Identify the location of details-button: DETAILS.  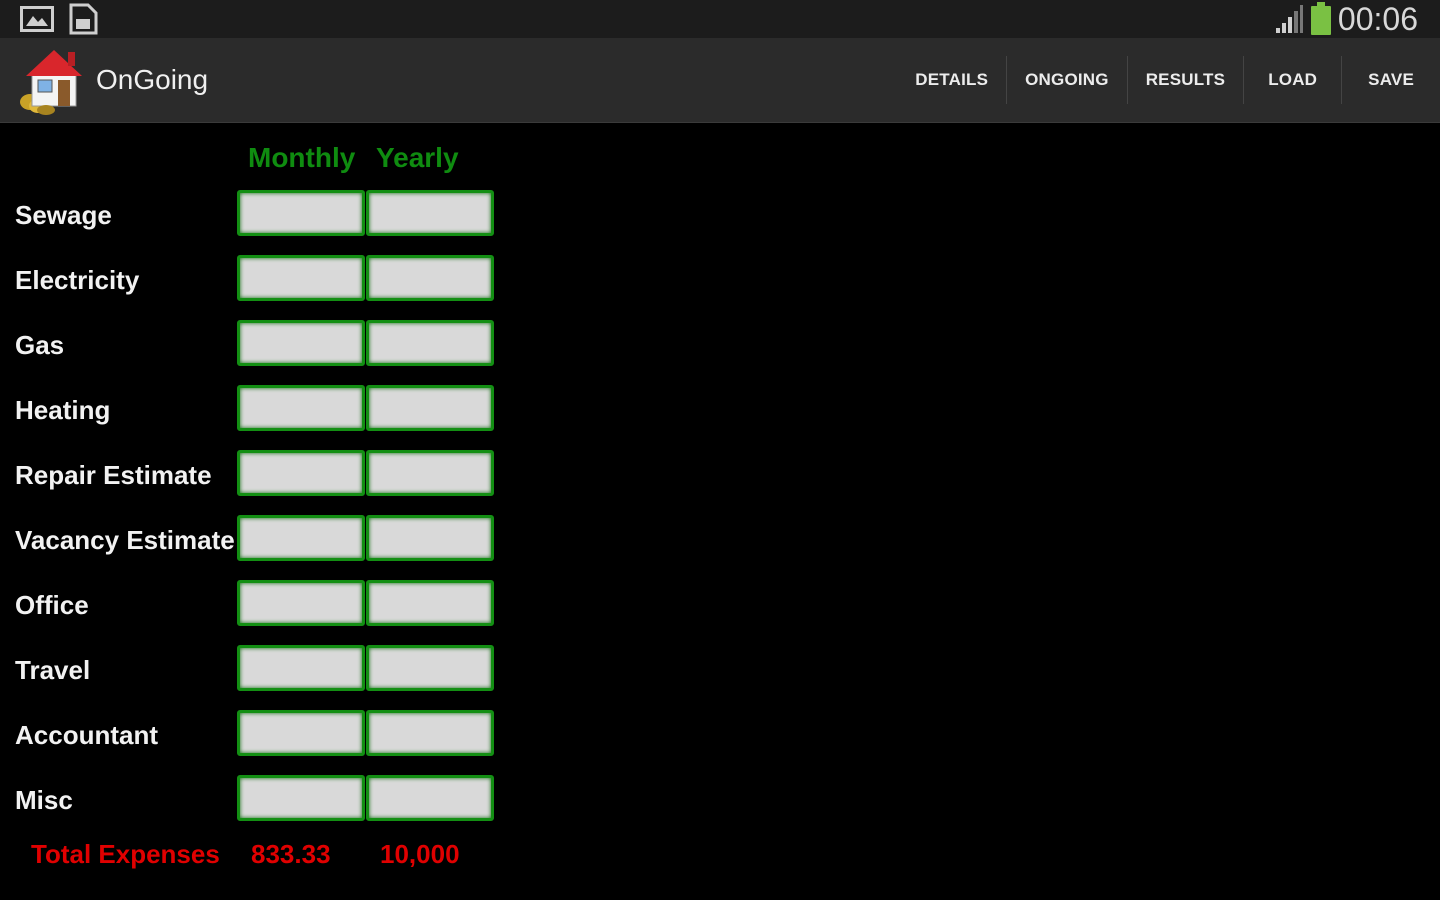
(951, 80).